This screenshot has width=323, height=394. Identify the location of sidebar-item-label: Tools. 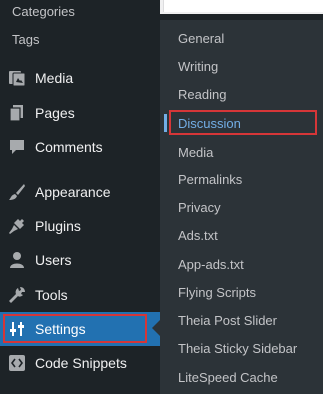
(51, 295).